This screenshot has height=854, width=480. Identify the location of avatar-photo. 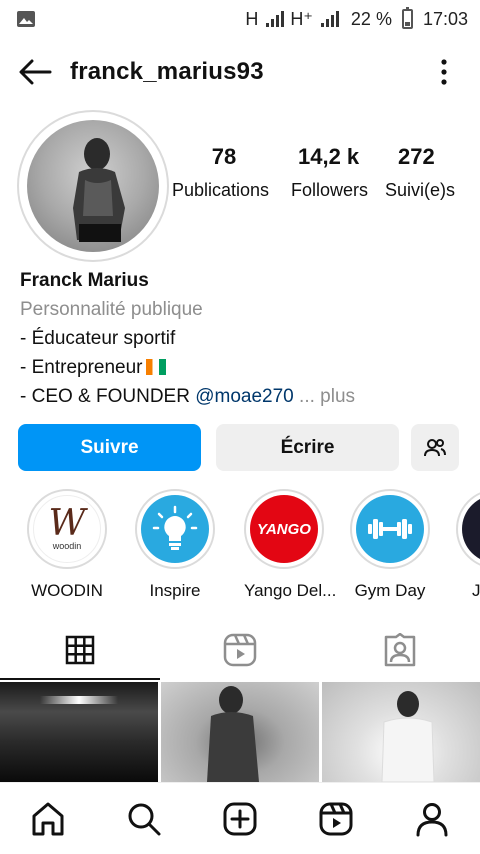
(93, 186).